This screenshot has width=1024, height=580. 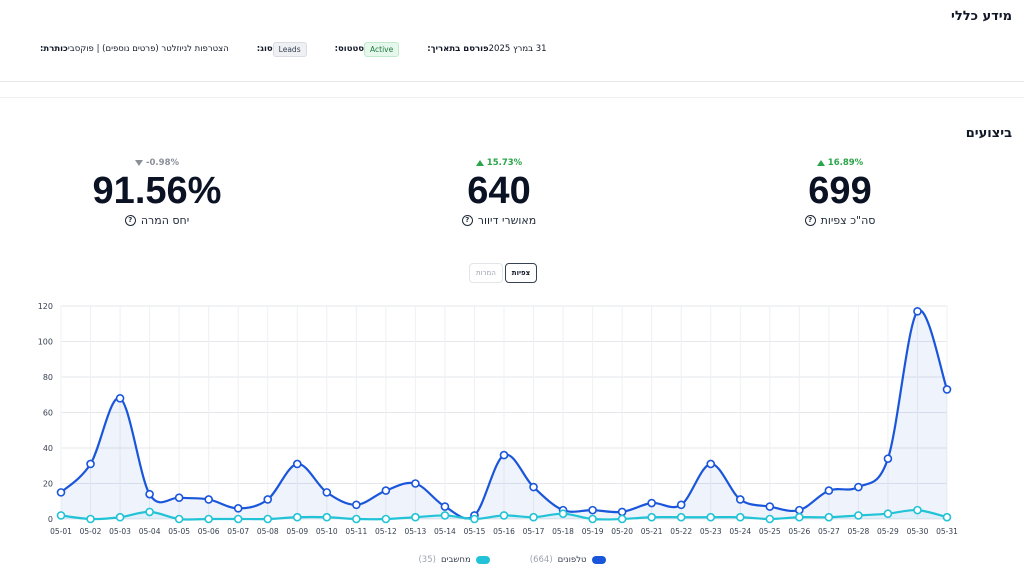 What do you see at coordinates (148, 49) in the screenshot?
I see `title-value: הצטרפות לניוזלטר (פרטים נוספים) | פוקסבי` at bounding box center [148, 49].